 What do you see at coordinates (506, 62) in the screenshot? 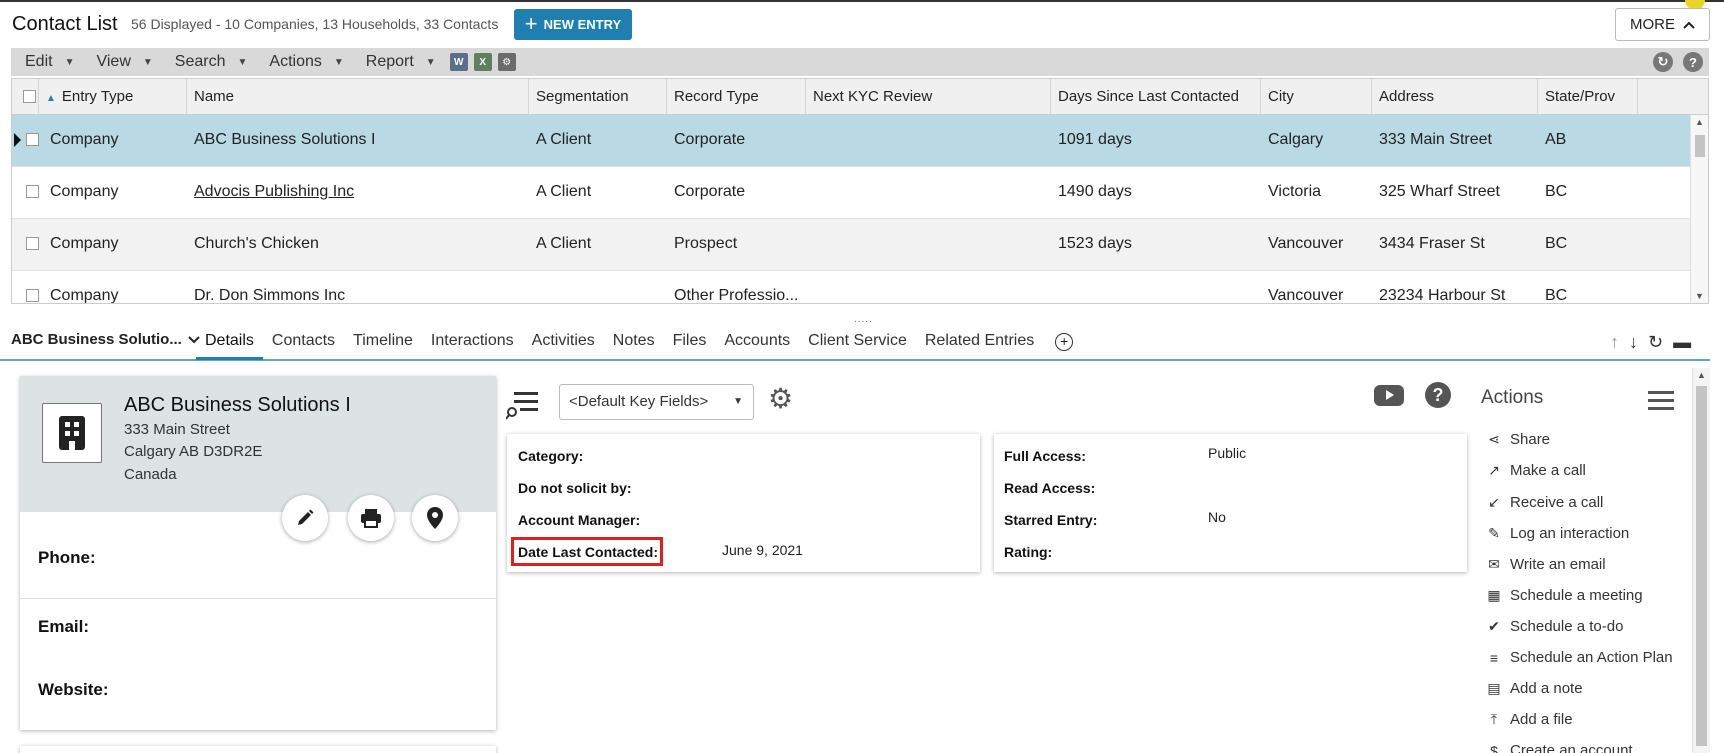
I see `merge-icon: ⚙` at bounding box center [506, 62].